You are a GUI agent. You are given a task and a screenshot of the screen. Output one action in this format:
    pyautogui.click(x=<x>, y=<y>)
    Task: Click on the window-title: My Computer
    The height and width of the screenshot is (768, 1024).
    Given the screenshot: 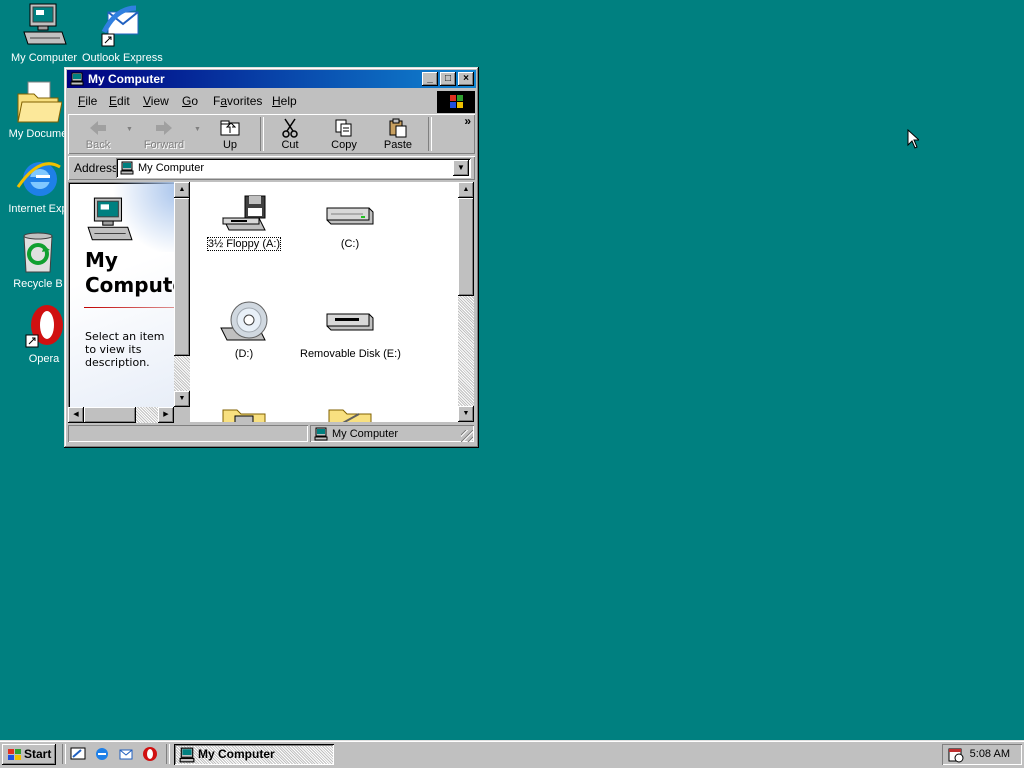 What is the action you would take?
    pyautogui.click(x=126, y=79)
    